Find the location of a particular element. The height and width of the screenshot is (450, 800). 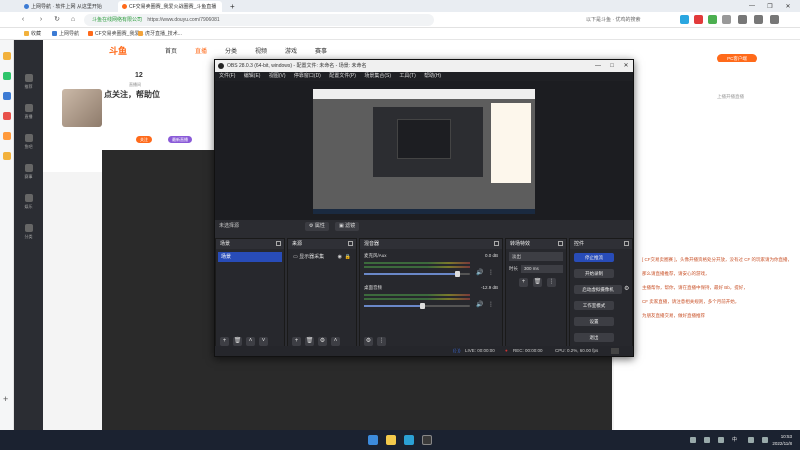

source-item: ▭ 显示器采集 ◉ 🔒 is located at coordinates (322, 257).